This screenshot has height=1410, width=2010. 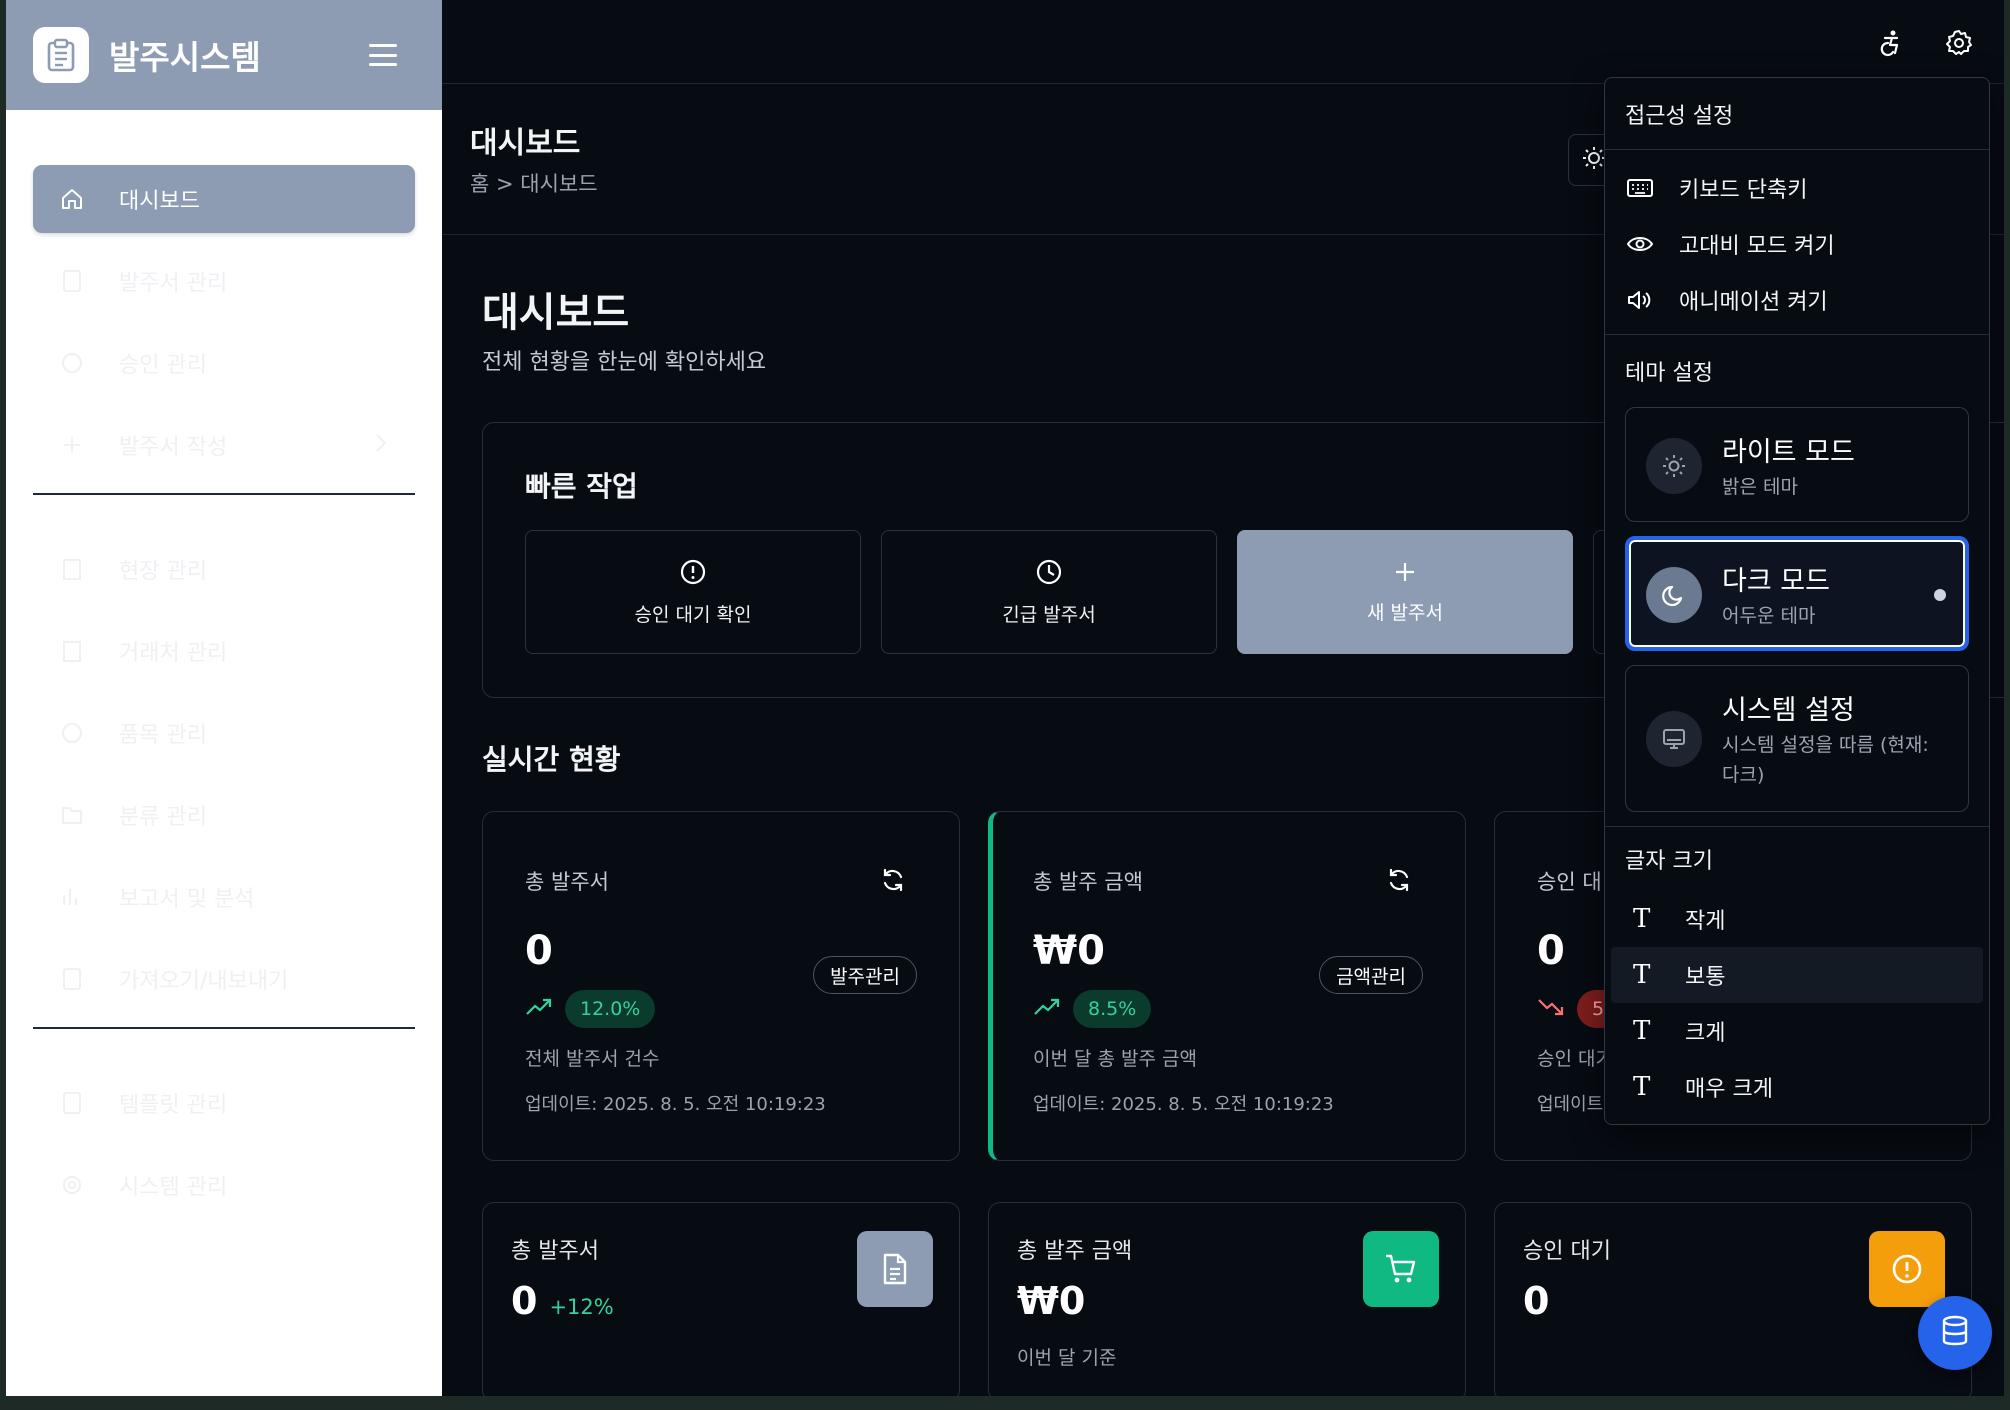 I want to click on document-icon, so click(x=895, y=1269).